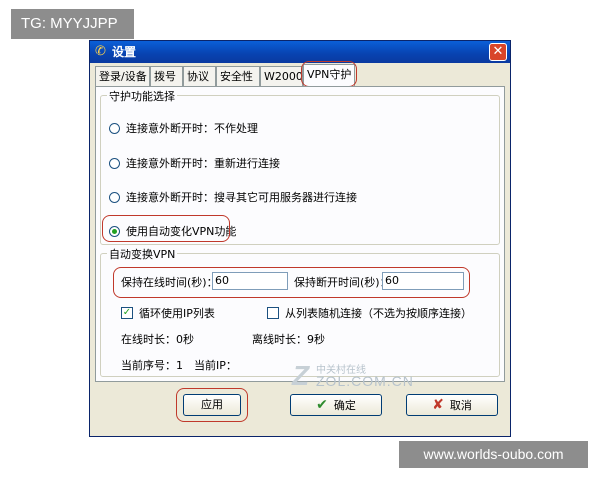  I want to click on guard-group-label: 守护功能选择, so click(142, 96).